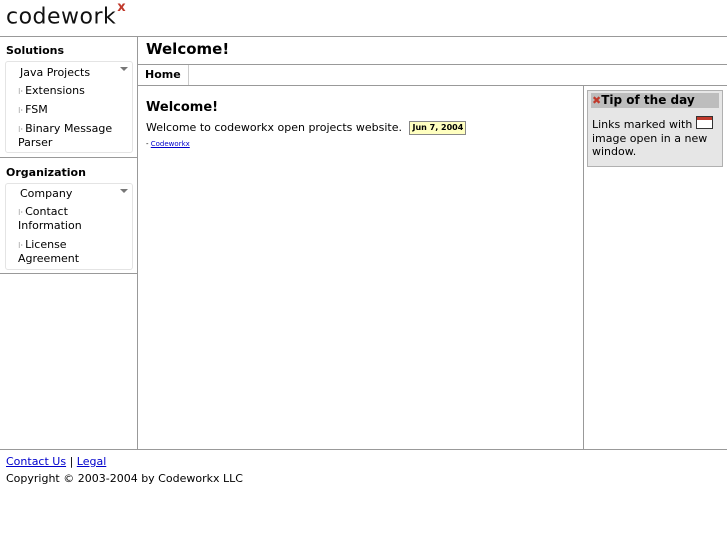 This screenshot has height=545, width=727. What do you see at coordinates (55, 90) in the screenshot?
I see `sidebar-item-label: Extensions` at bounding box center [55, 90].